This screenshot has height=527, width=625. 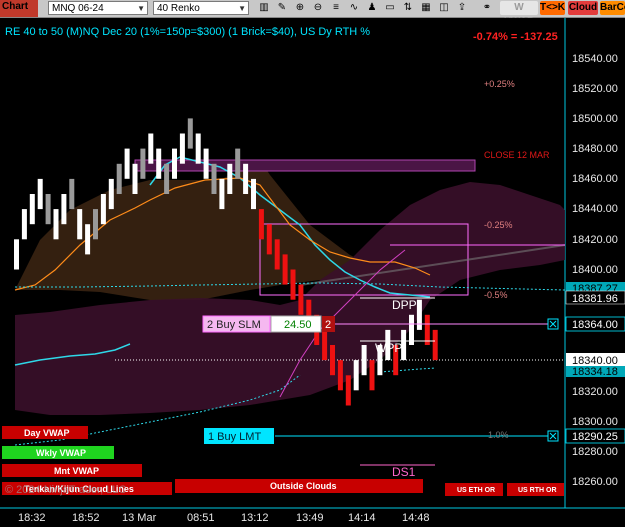 I want to click on zoom-out-icon: ⊖, so click(x=318, y=8).